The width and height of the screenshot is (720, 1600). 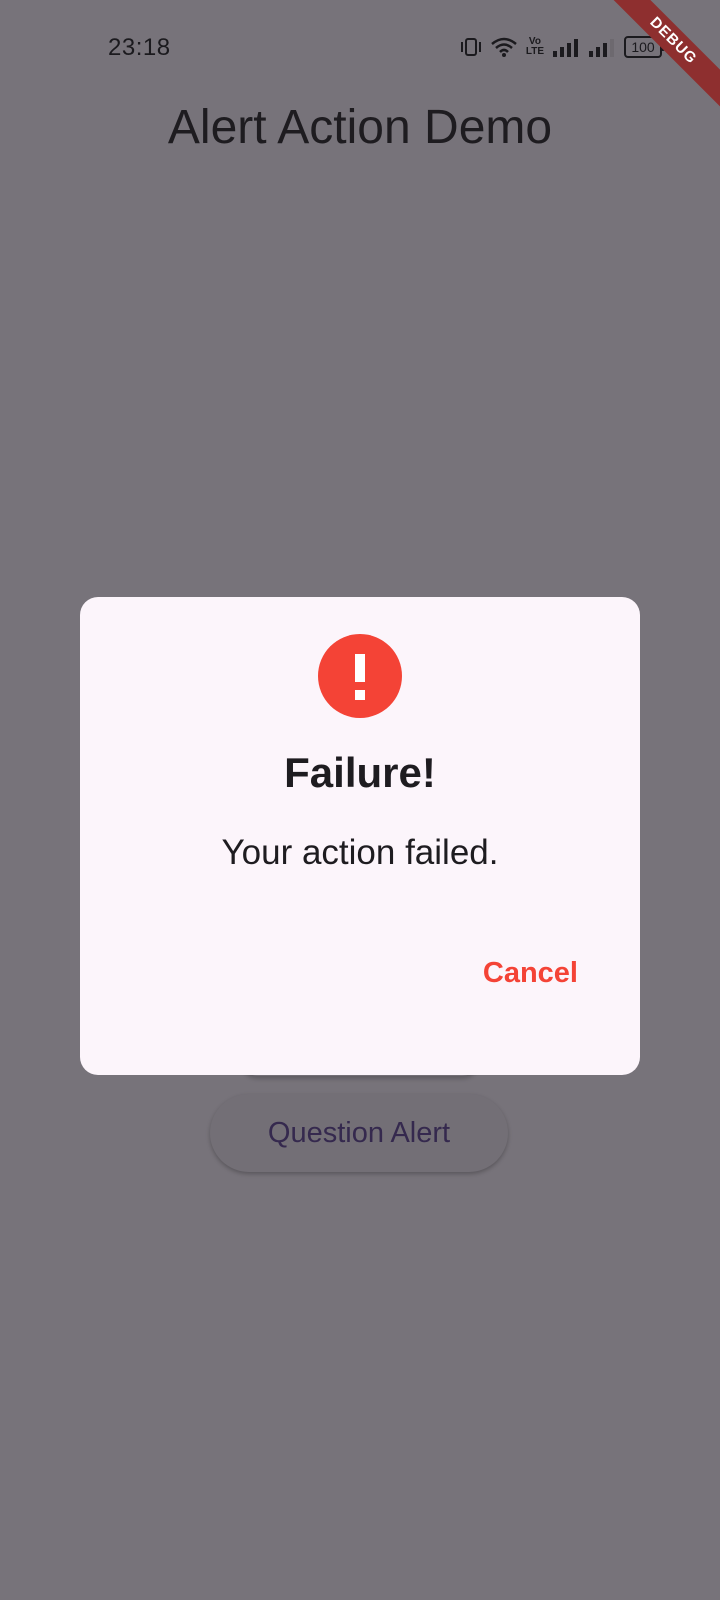 What do you see at coordinates (504, 47) in the screenshot?
I see `wifi-icon` at bounding box center [504, 47].